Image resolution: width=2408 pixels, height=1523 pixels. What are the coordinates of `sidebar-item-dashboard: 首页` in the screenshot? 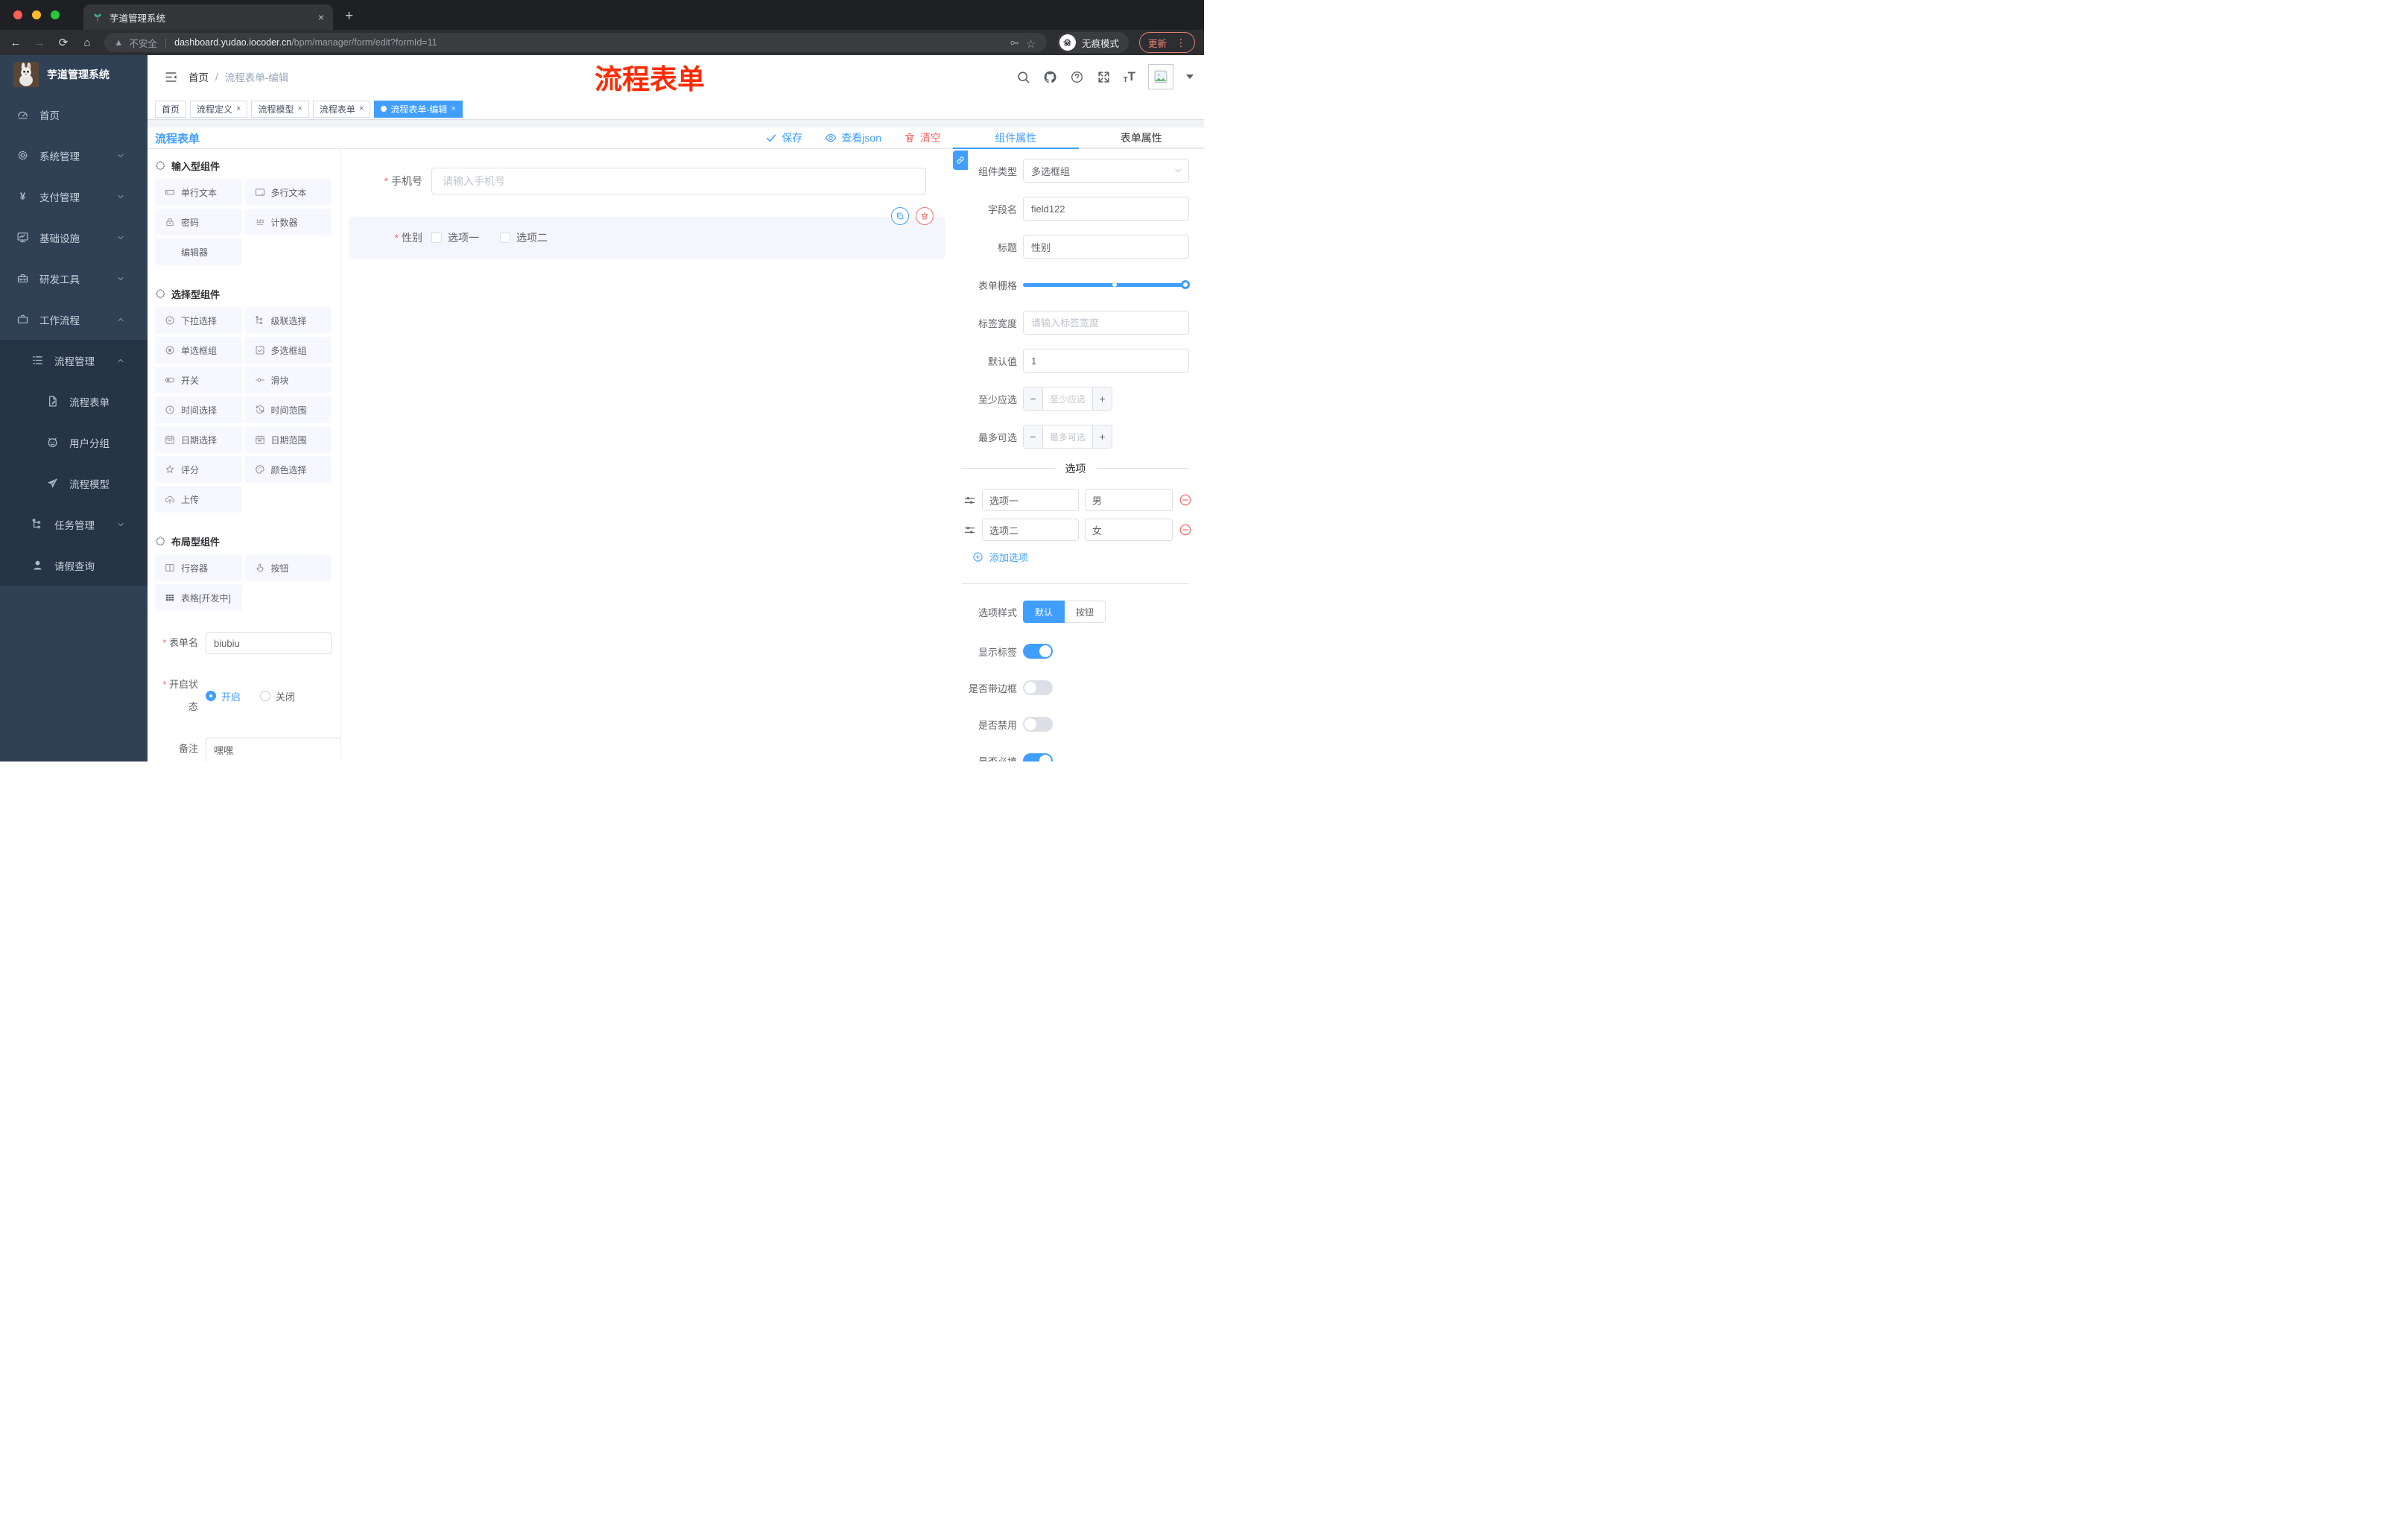 It's located at (74, 115).